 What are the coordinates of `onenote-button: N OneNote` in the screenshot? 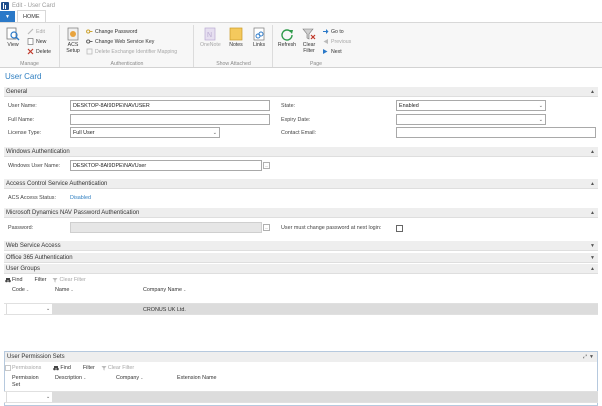 It's located at (210, 37).